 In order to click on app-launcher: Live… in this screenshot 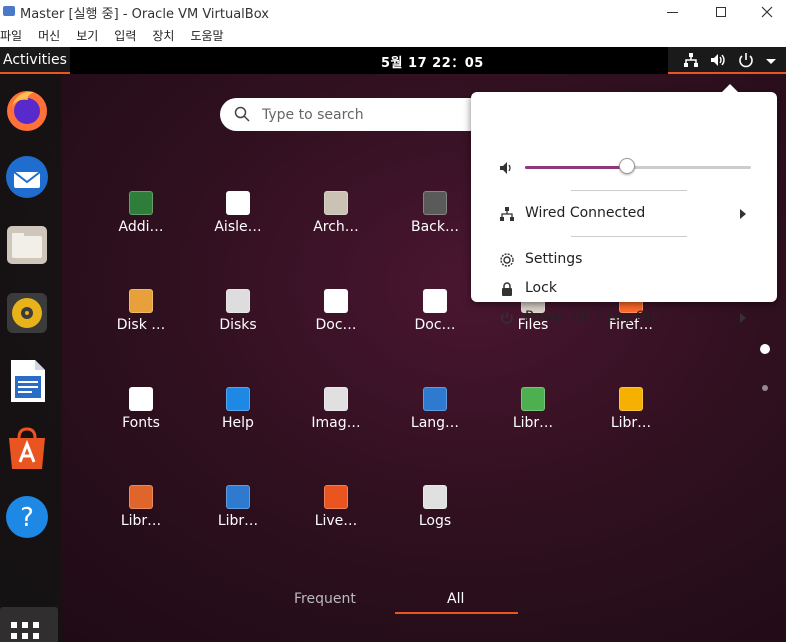, I will do `click(336, 525)`.